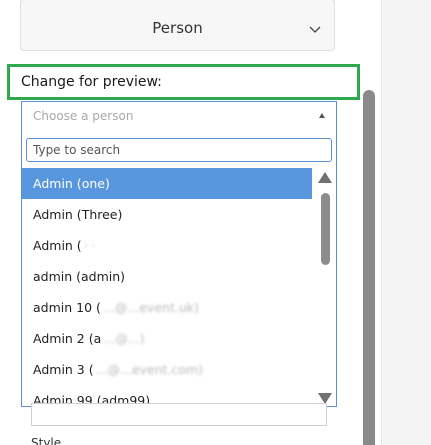  I want to click on person-field-value: Person, so click(177, 28).